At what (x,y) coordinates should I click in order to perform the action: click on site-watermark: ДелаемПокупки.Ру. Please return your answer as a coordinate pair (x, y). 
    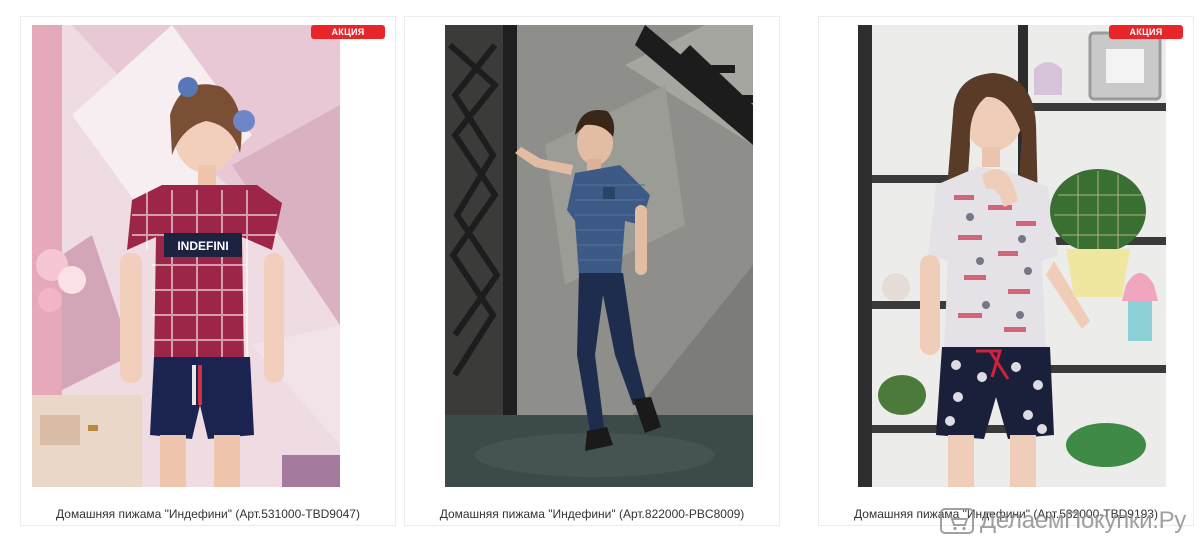
    Looking at the image, I should click on (1062, 521).